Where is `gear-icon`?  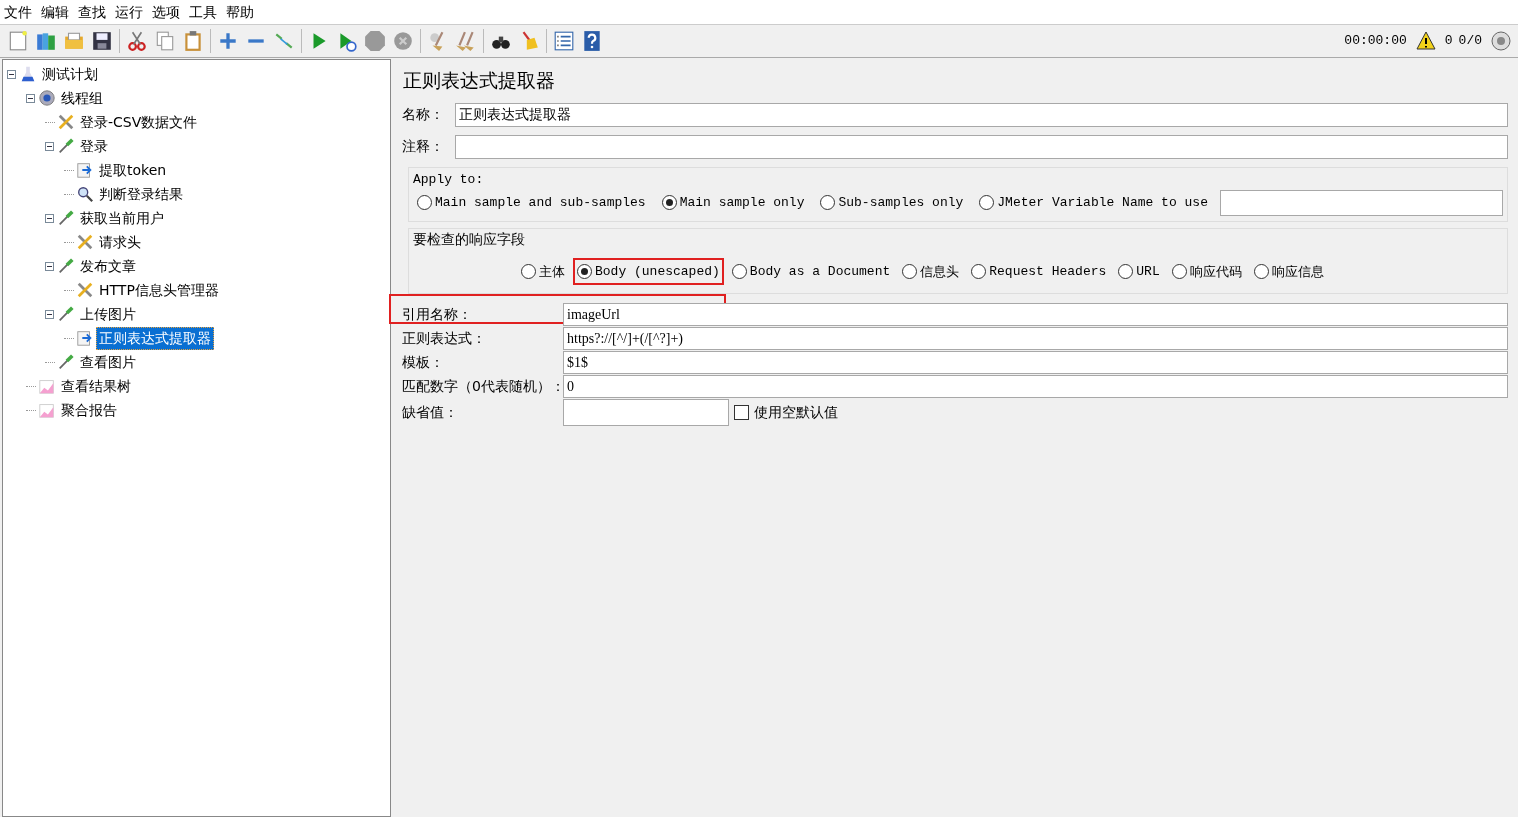
gear-icon is located at coordinates (47, 98).